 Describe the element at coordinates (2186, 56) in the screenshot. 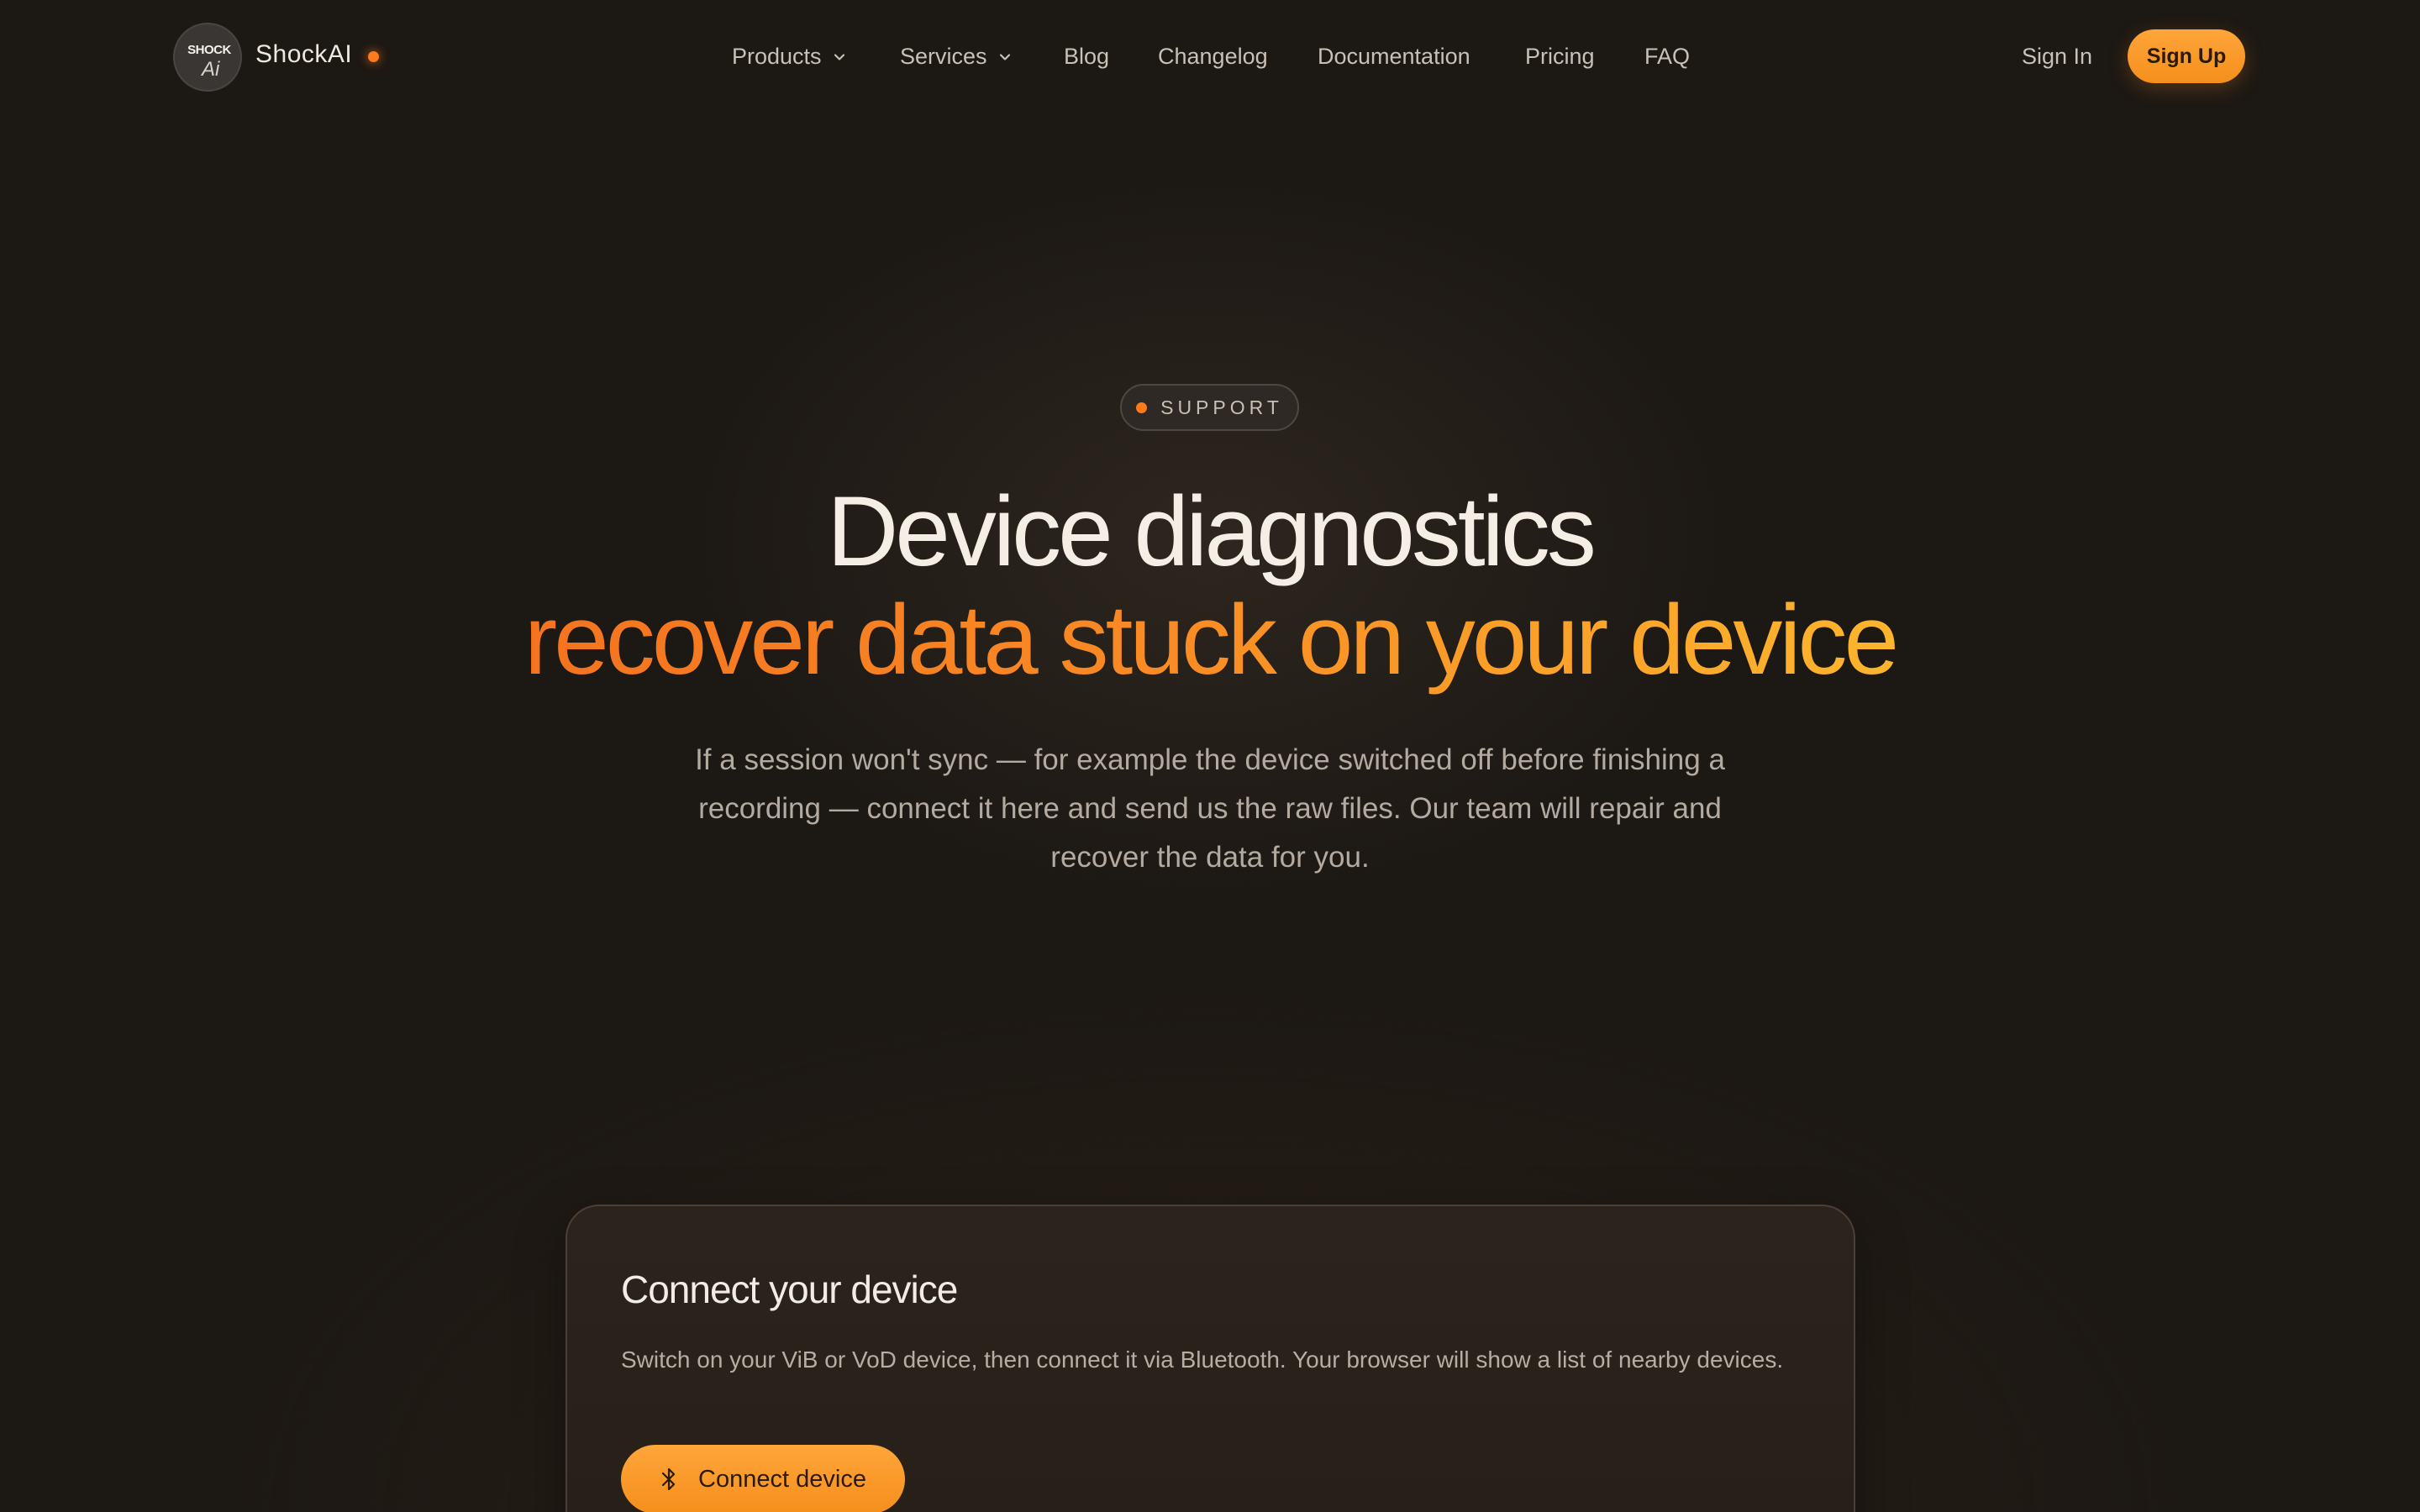

I see `sign-up-button: Sign Up` at that location.